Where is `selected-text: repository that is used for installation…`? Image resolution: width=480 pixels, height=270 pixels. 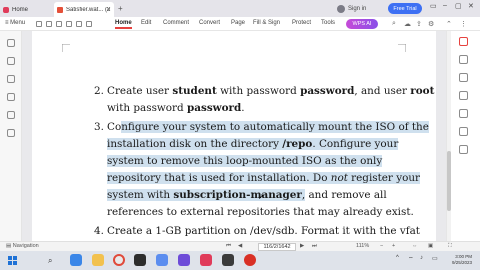 selected-text: repository that is used for installation… is located at coordinates (219, 178).